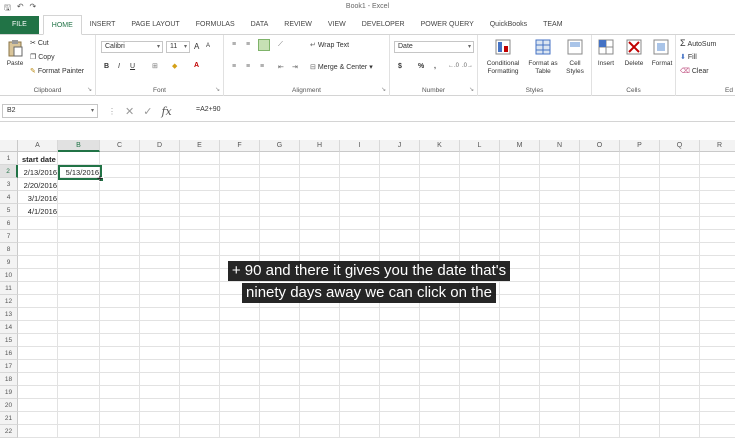  I want to click on borders-icon: ⊞, so click(155, 66).